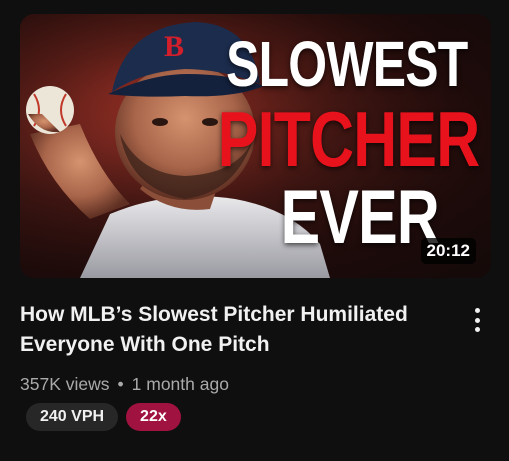 The height and width of the screenshot is (461, 509). What do you see at coordinates (255, 384) in the screenshot?
I see `video-stats: 357K views • 1 month ago` at bounding box center [255, 384].